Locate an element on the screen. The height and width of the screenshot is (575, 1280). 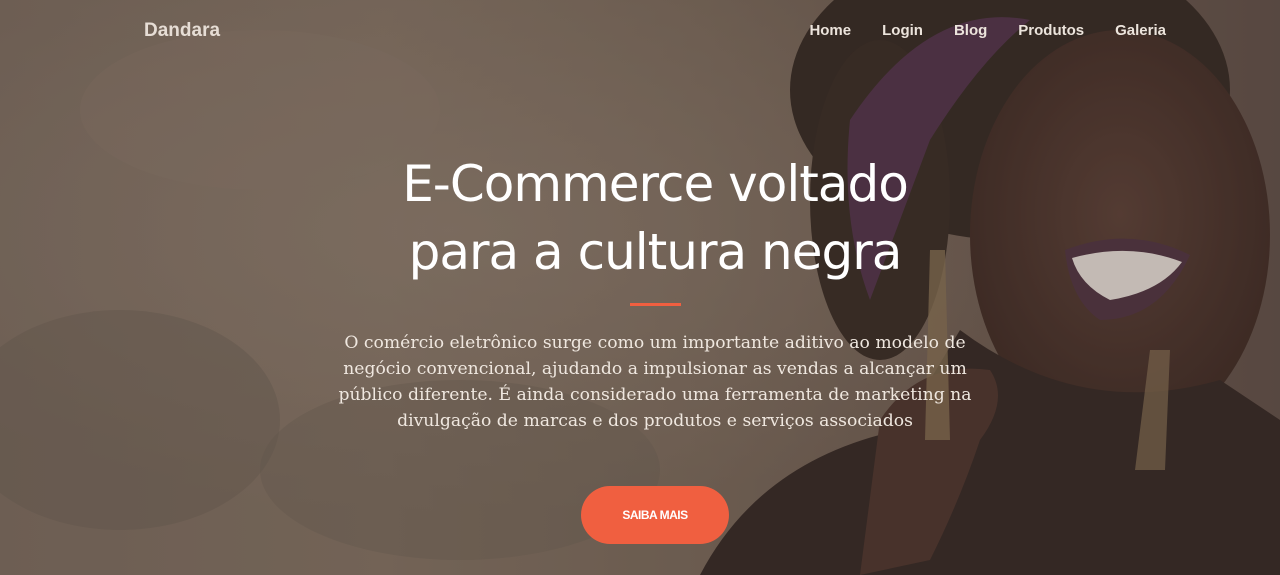
hero-headline-line1: E-Commerce voltado is located at coordinates (655, 184).